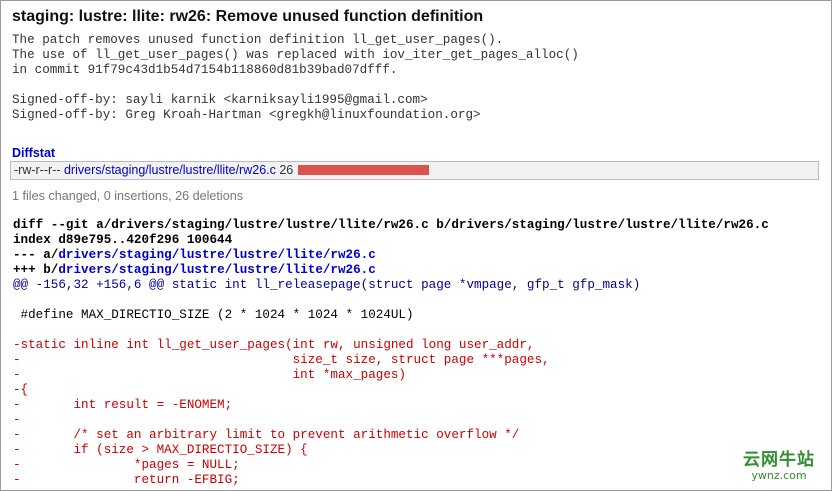 This screenshot has height=491, width=832. Describe the element at coordinates (36, 255) in the screenshot. I see `diff-old-prefix: --- a/` at that location.